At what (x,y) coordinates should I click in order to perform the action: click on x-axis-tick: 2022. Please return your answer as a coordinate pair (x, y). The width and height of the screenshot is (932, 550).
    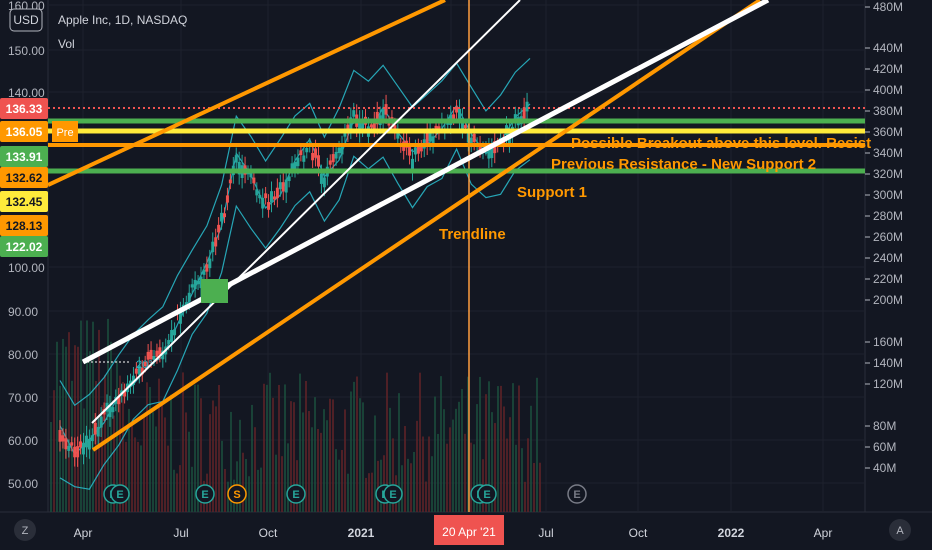
    Looking at the image, I should click on (731, 533).